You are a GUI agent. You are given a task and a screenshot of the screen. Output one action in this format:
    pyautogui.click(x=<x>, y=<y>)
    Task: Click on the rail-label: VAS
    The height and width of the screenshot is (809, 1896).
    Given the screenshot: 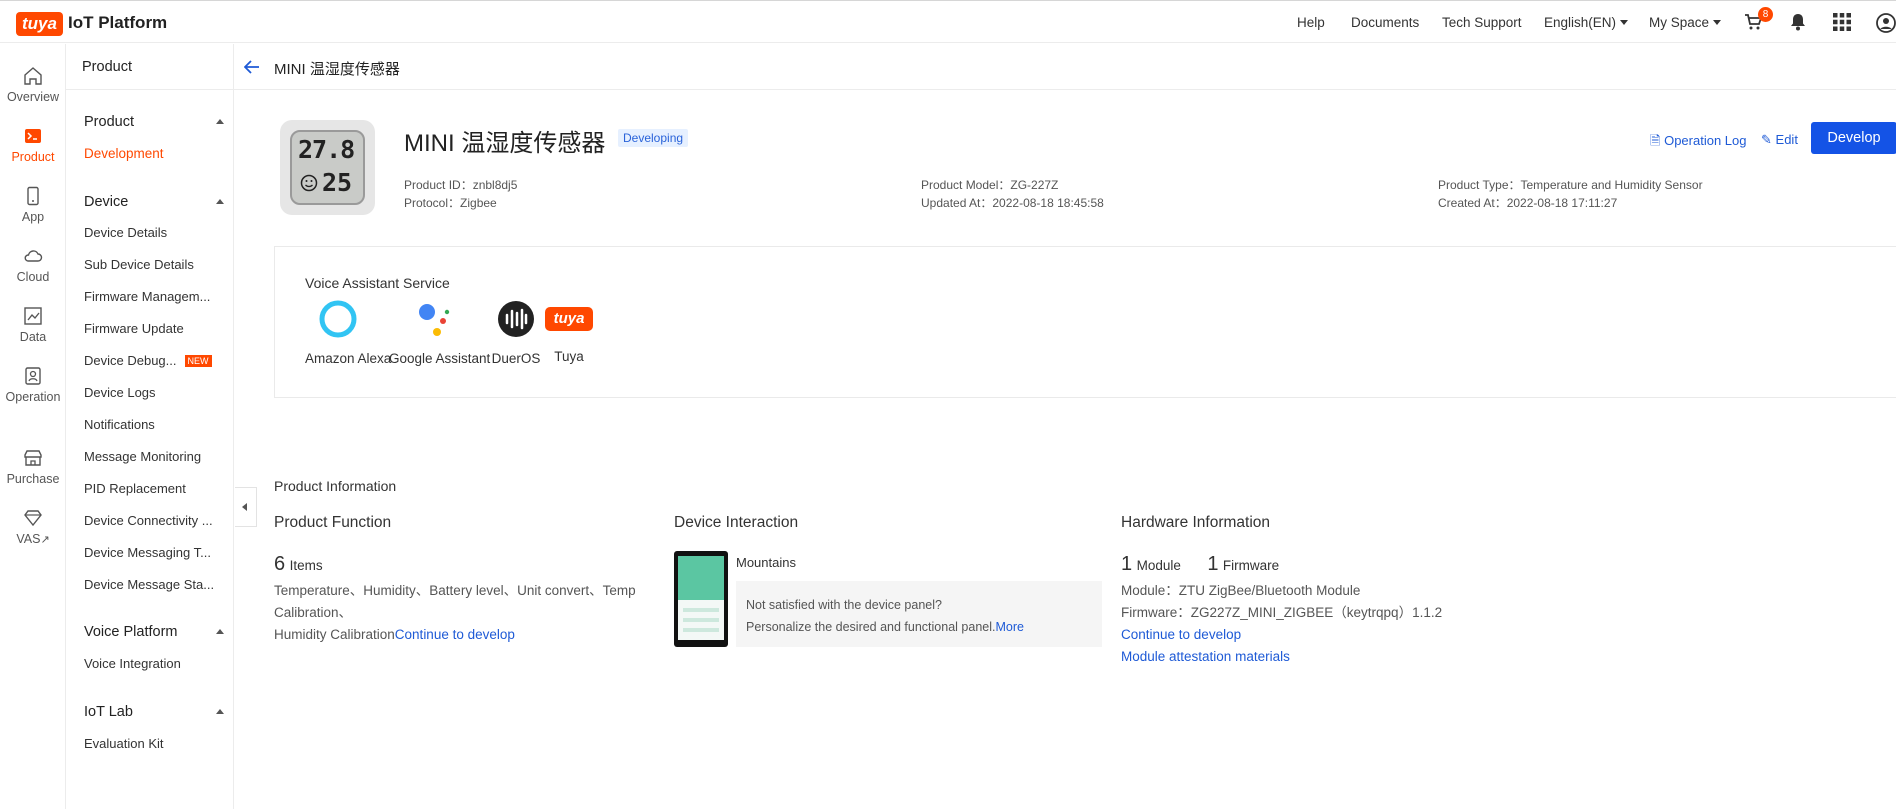 What is the action you would take?
    pyautogui.click(x=28, y=539)
    